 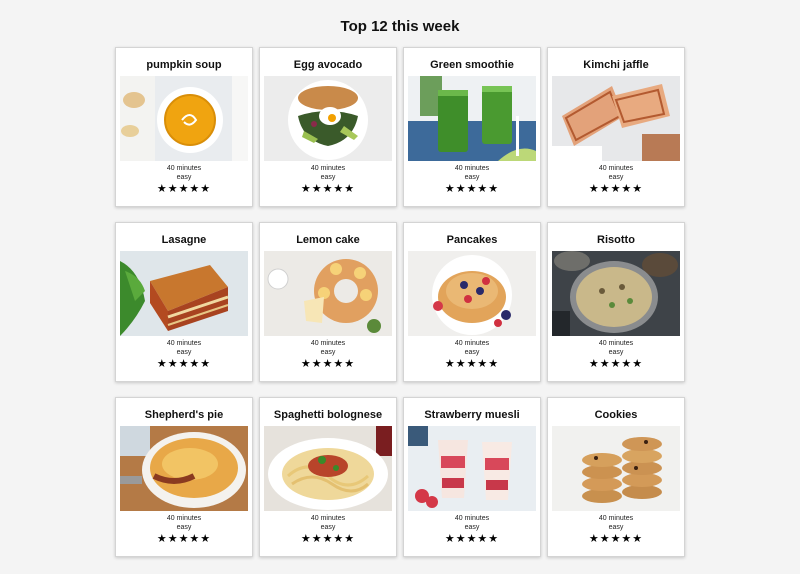 I want to click on recipe-card: Green smoothie 40 minutes easy ★★★★★, so click(x=472, y=127).